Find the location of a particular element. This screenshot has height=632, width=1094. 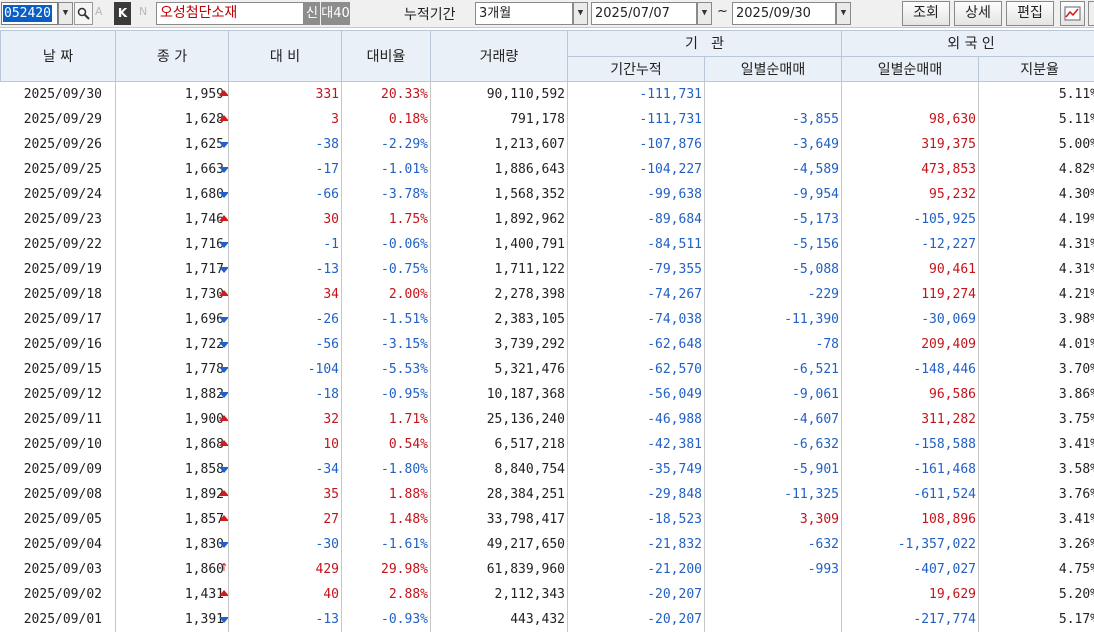

cell-inst-cumulative: -74,267 is located at coordinates (636, 294).